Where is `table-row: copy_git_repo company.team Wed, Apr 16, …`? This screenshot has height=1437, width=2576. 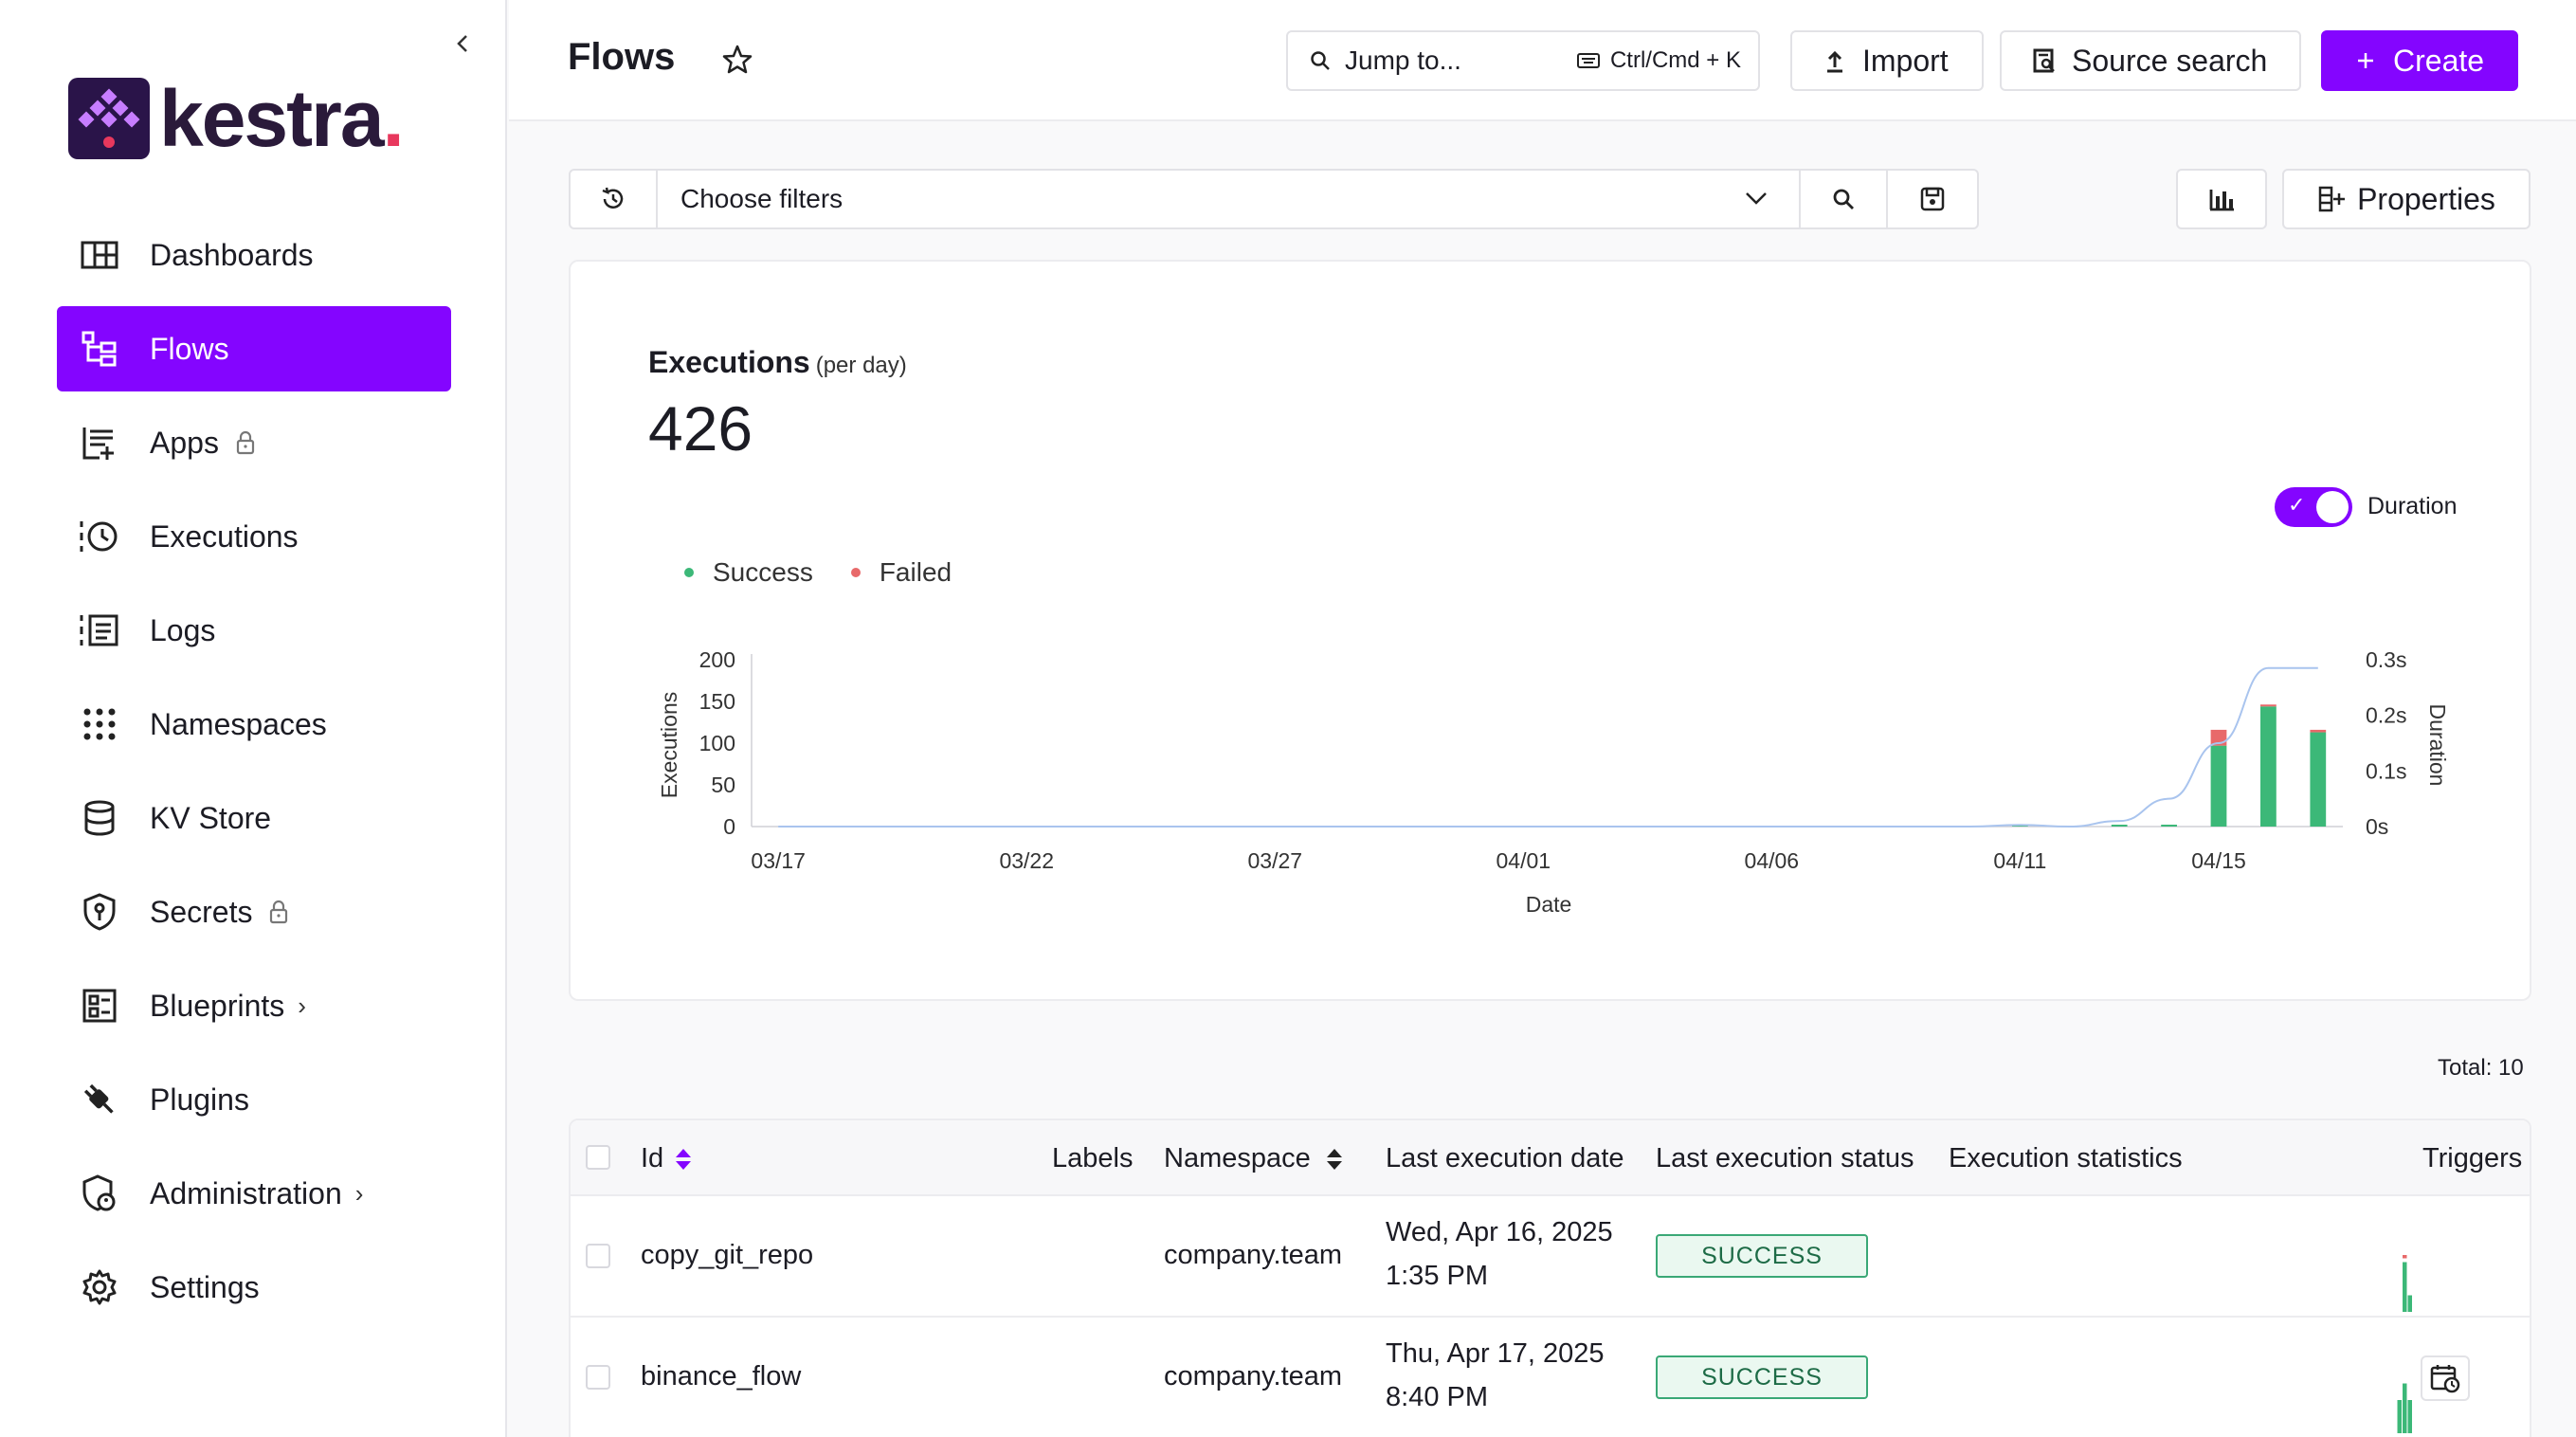
table-row: copy_git_repo company.team Wed, Apr 16, … is located at coordinates (1550, 1258).